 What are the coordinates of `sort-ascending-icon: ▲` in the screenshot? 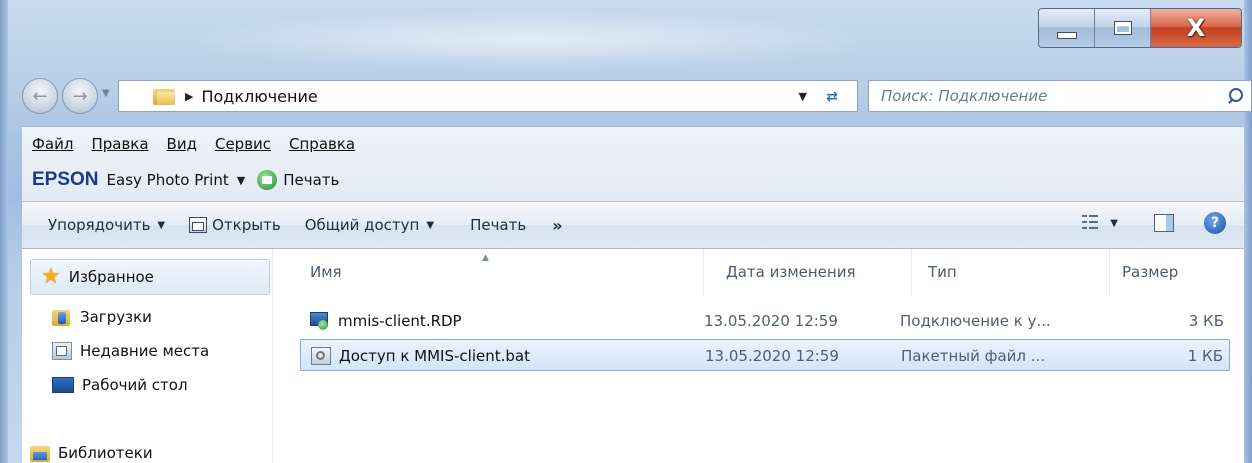 It's located at (485, 258).